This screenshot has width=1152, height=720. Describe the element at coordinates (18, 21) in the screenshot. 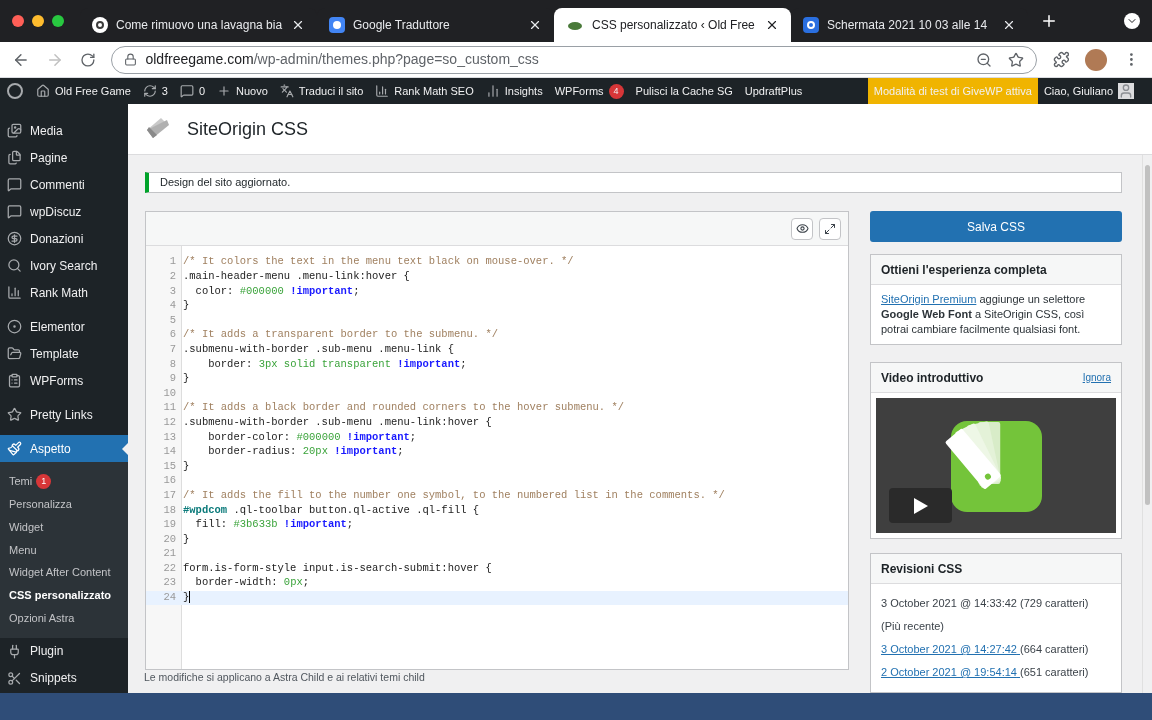

I see `close-window-control` at that location.